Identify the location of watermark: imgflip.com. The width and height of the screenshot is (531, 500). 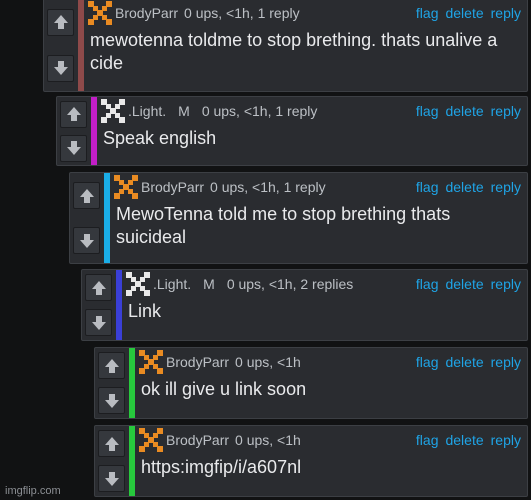
(33, 491).